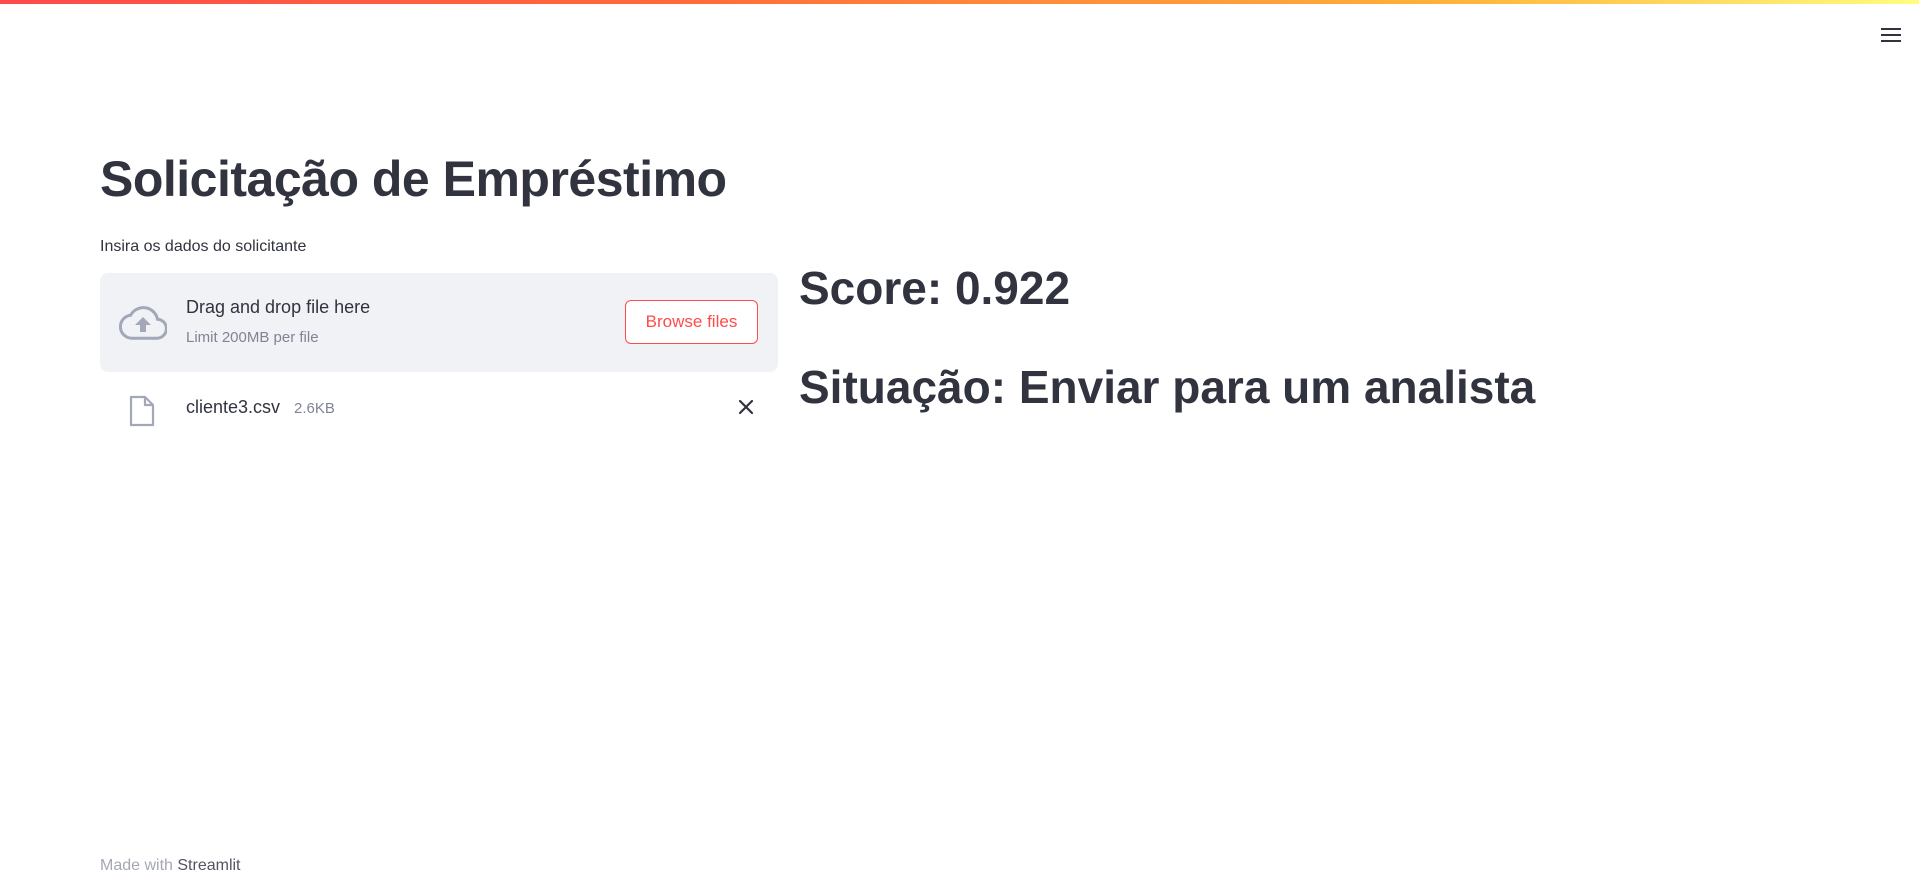 The width and height of the screenshot is (1919, 891). Describe the element at coordinates (203, 246) in the screenshot. I see `file-uploader-label: Insira os dados do solicitante` at that location.